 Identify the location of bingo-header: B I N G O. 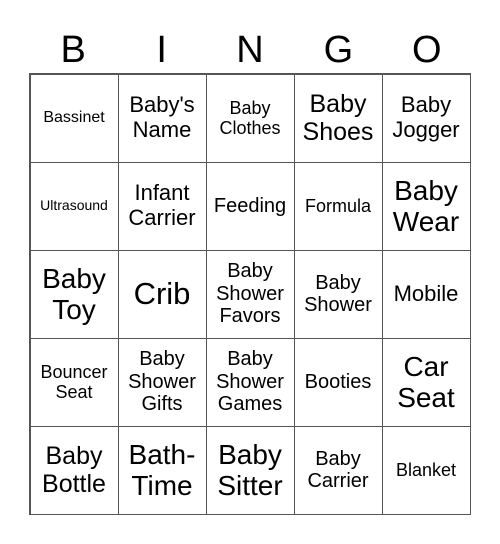
(250, 50).